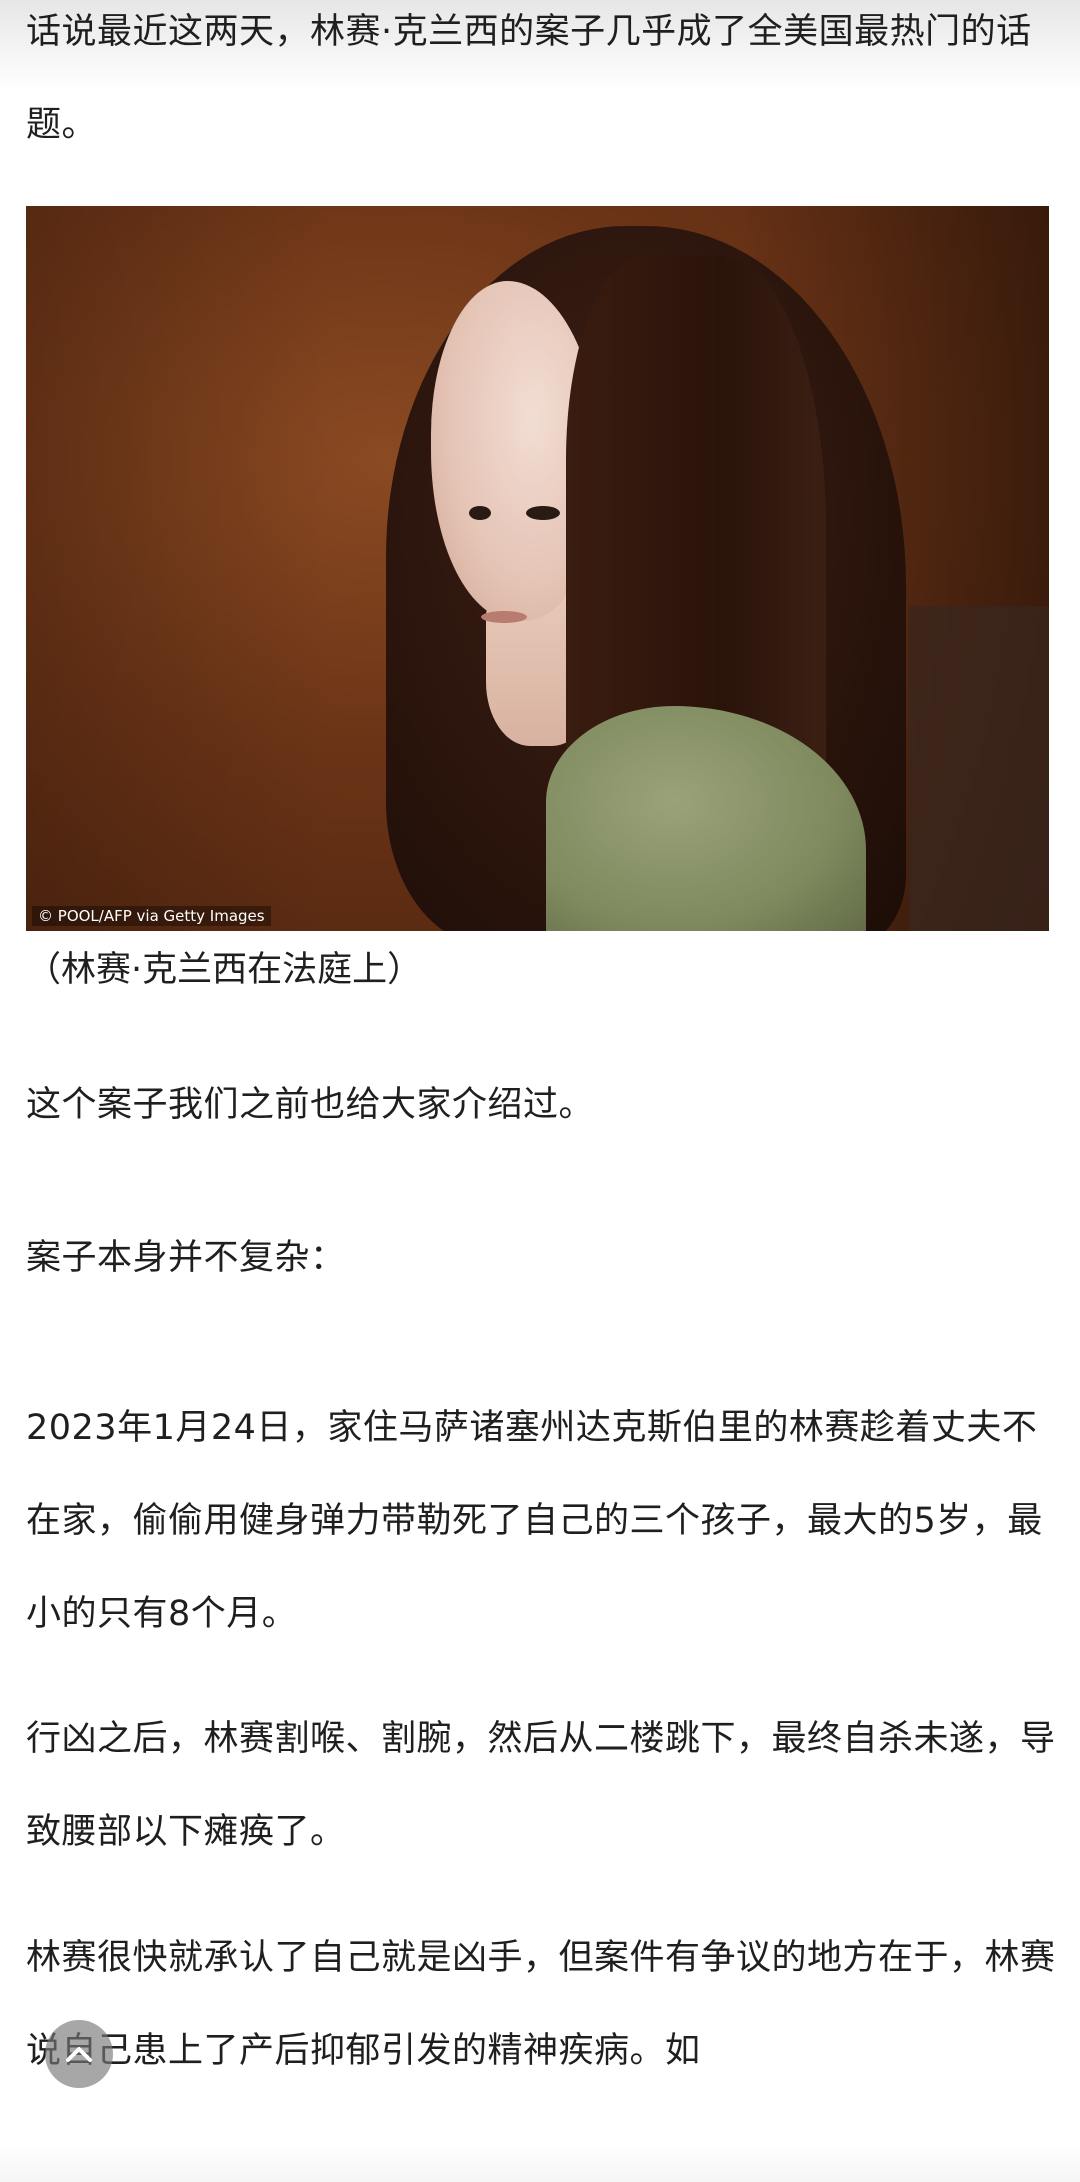  I want to click on scroll-to-top-button, so click(79, 2054).